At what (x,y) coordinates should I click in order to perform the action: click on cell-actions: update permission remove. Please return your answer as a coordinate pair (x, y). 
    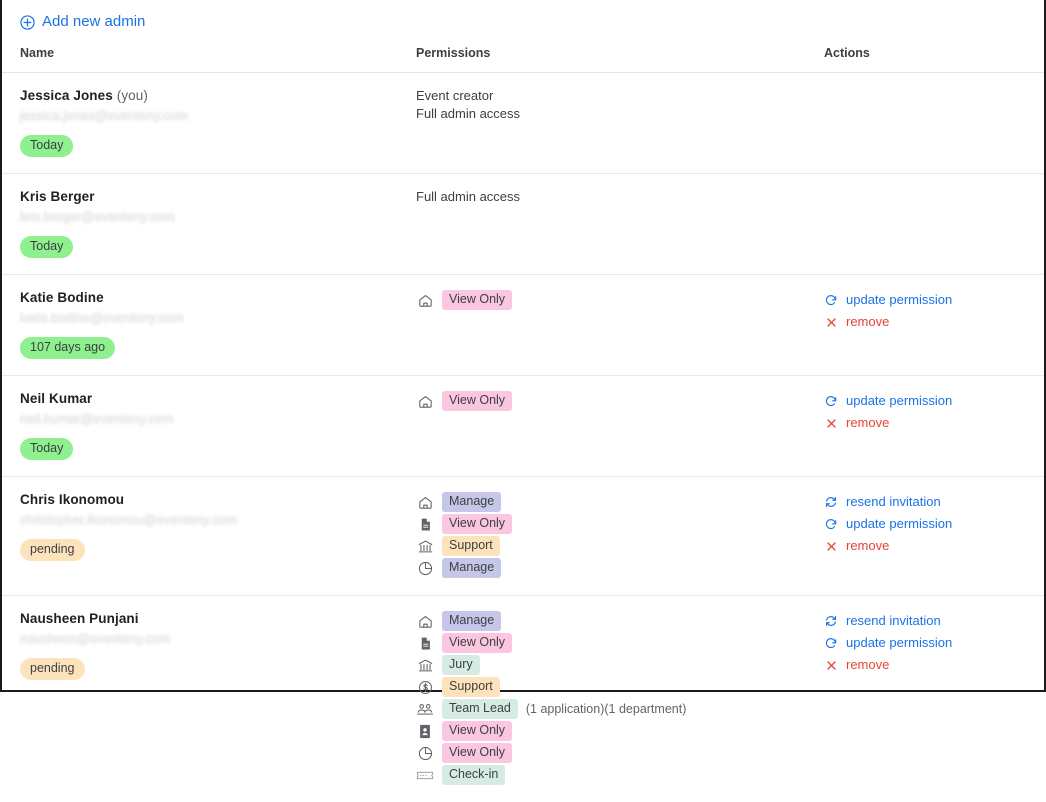
    Looking at the image, I should click on (931, 325).